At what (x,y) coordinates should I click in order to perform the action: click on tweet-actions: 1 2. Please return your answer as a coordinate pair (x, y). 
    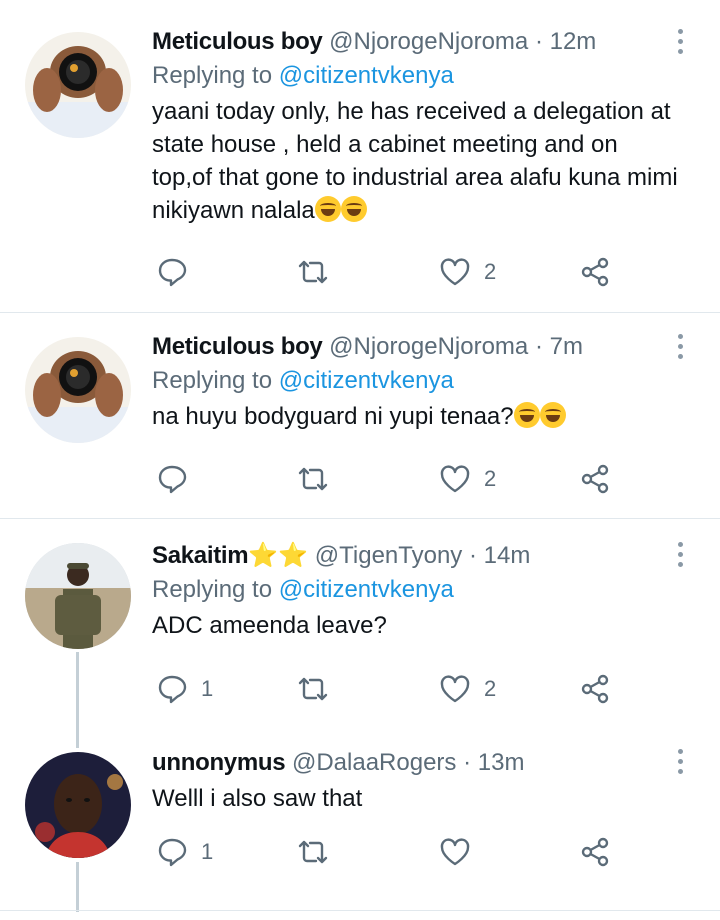
    Looking at the image, I should click on (360, 689).